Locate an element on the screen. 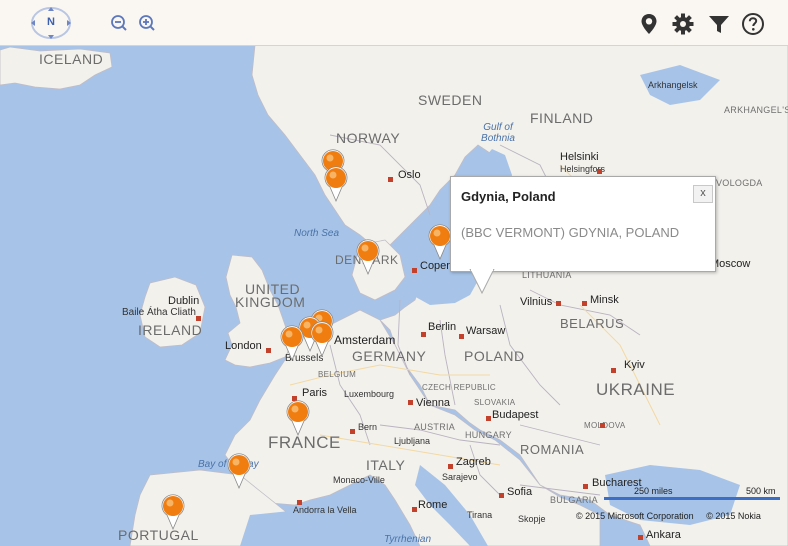 The width and height of the screenshot is (788, 546). label-iceland: ICELAND is located at coordinates (71, 59).